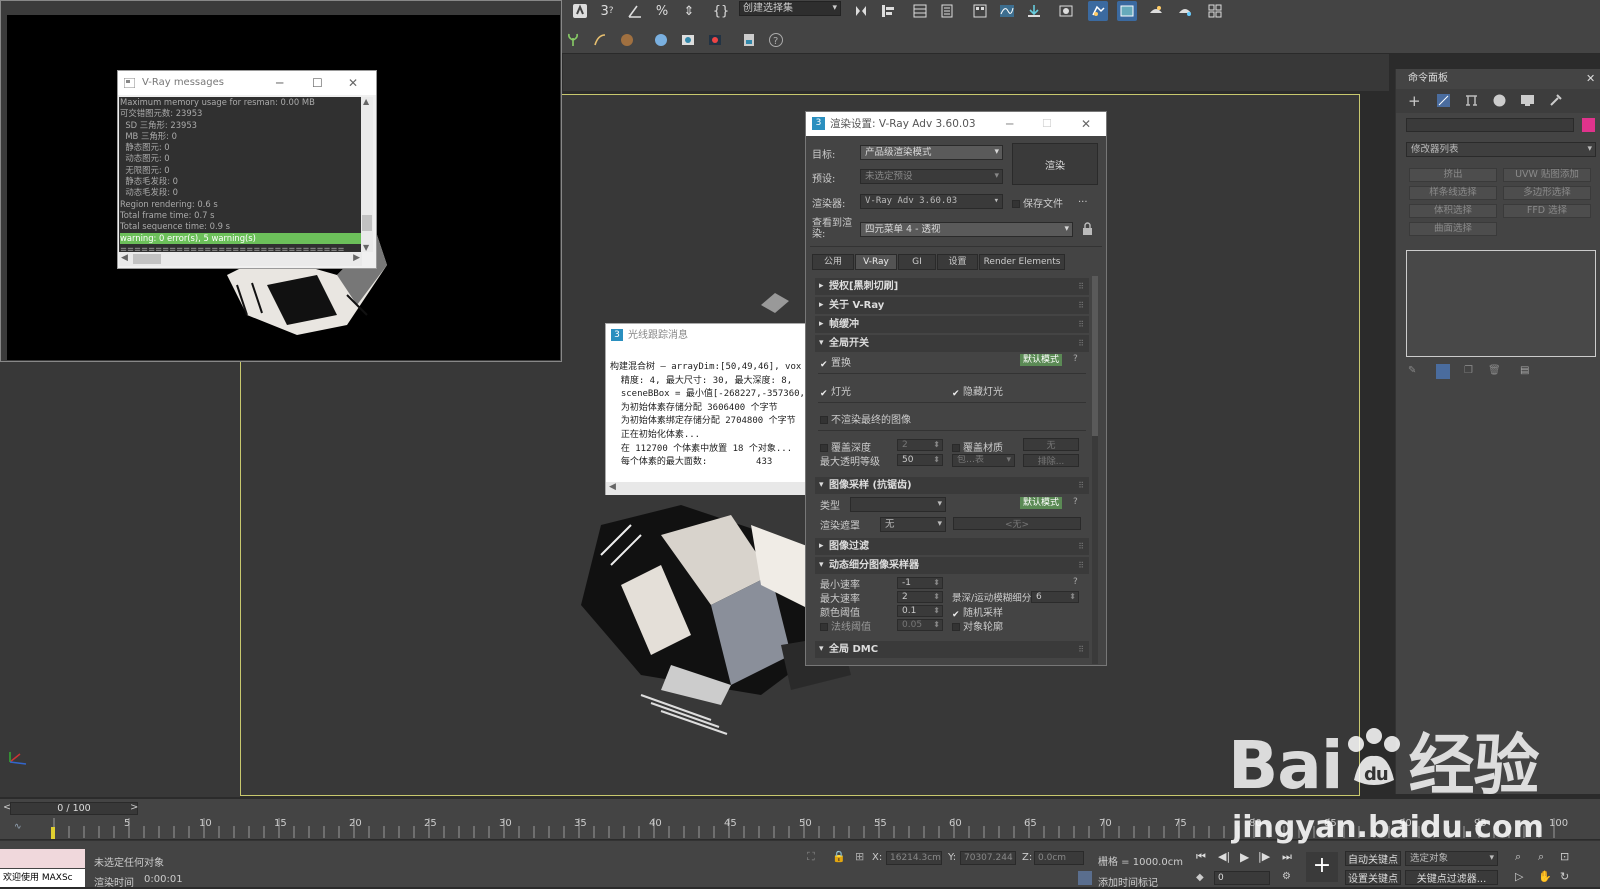 This screenshot has height=889, width=1600. Describe the element at coordinates (845, 446) in the screenshot. I see `override-depth-checkbox: 覆盖深度` at that location.